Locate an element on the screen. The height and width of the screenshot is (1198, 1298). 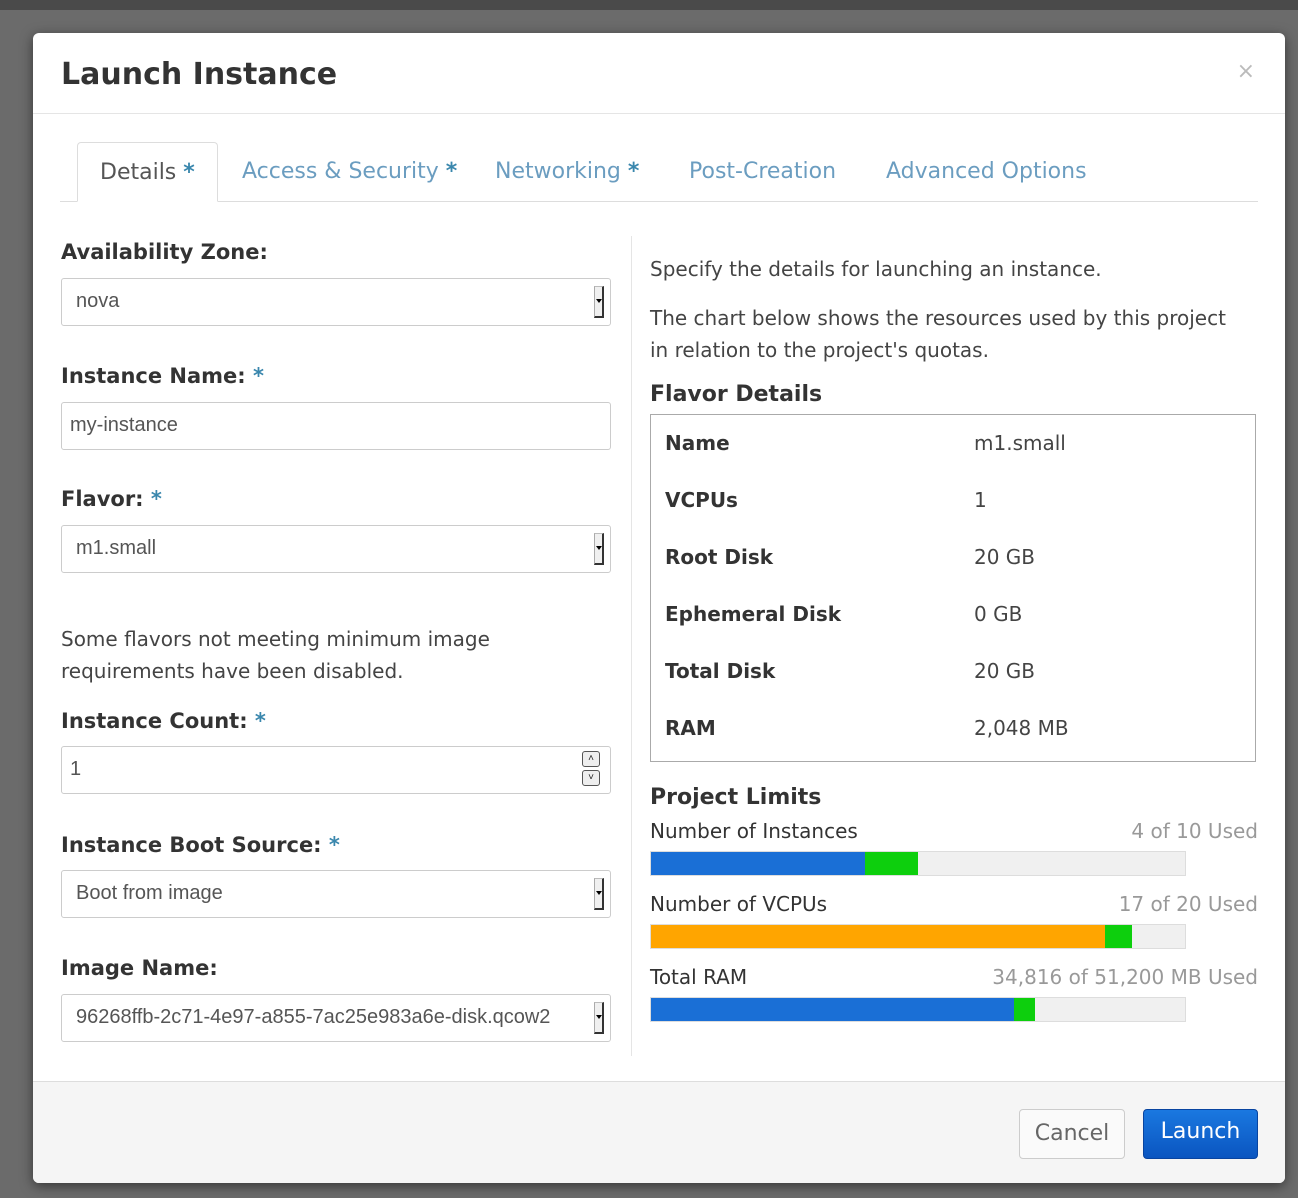
instance-name-label: Instance Name: * is located at coordinates (162, 376).